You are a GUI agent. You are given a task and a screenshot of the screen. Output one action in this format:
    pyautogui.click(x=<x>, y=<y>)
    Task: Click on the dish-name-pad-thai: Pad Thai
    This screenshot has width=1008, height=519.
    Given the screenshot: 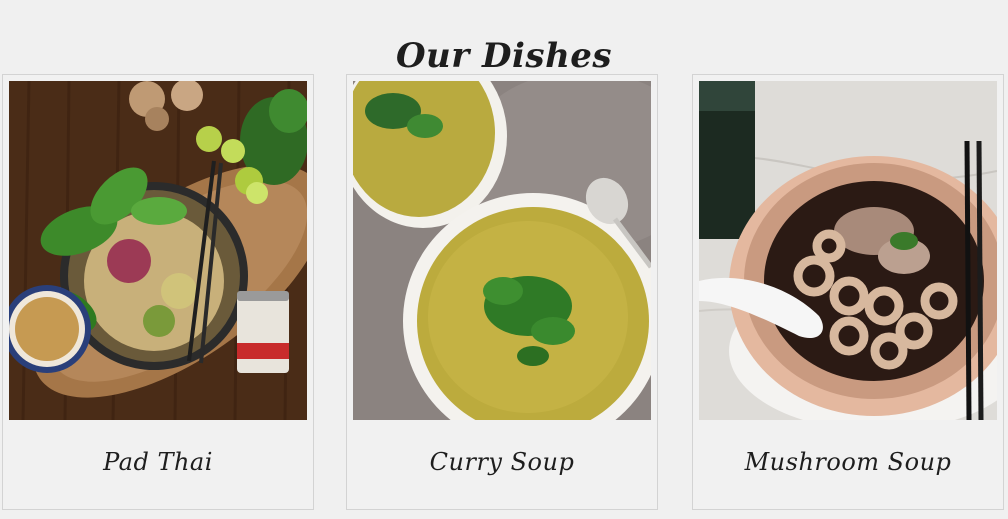 What is the action you would take?
    pyautogui.click(x=158, y=462)
    